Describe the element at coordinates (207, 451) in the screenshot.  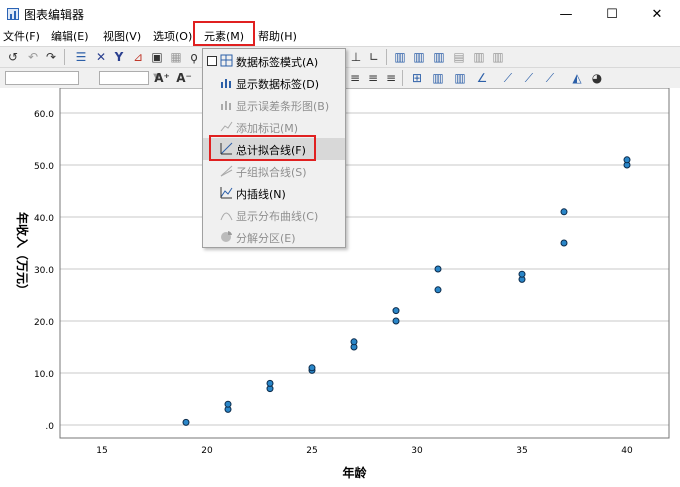
I see `x-tick-label: 20` at that location.